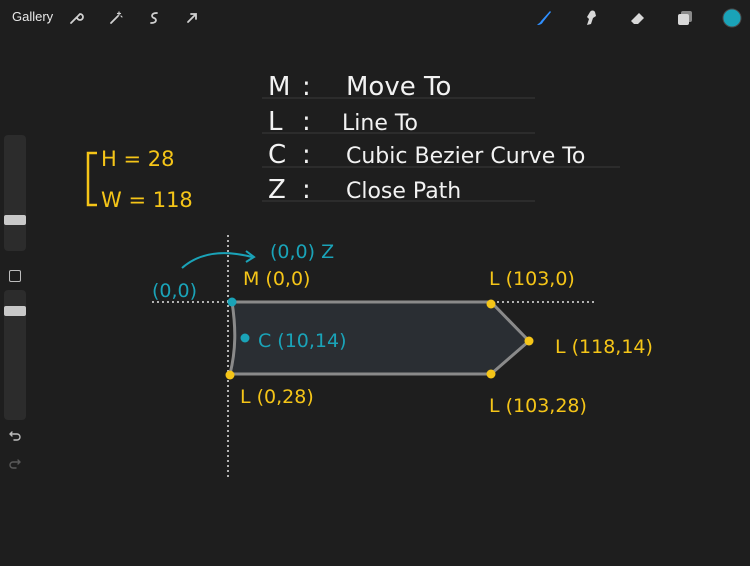 This screenshot has height=566, width=750. What do you see at coordinates (217, 260) in the screenshot?
I see `close-path-arrow` at bounding box center [217, 260].